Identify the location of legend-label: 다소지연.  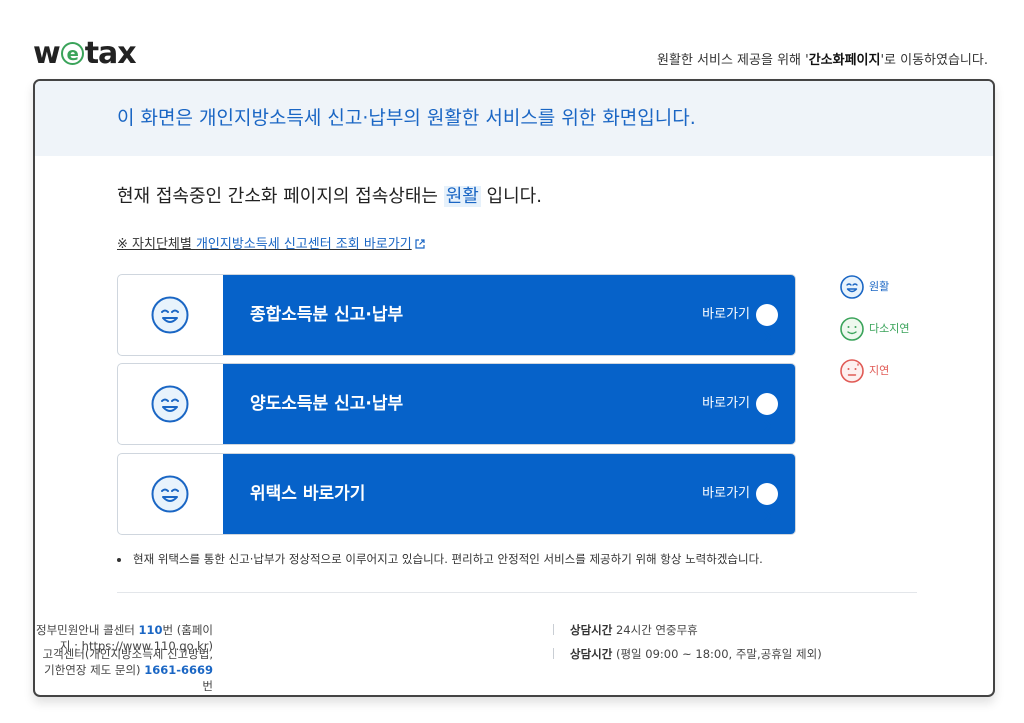
(889, 328).